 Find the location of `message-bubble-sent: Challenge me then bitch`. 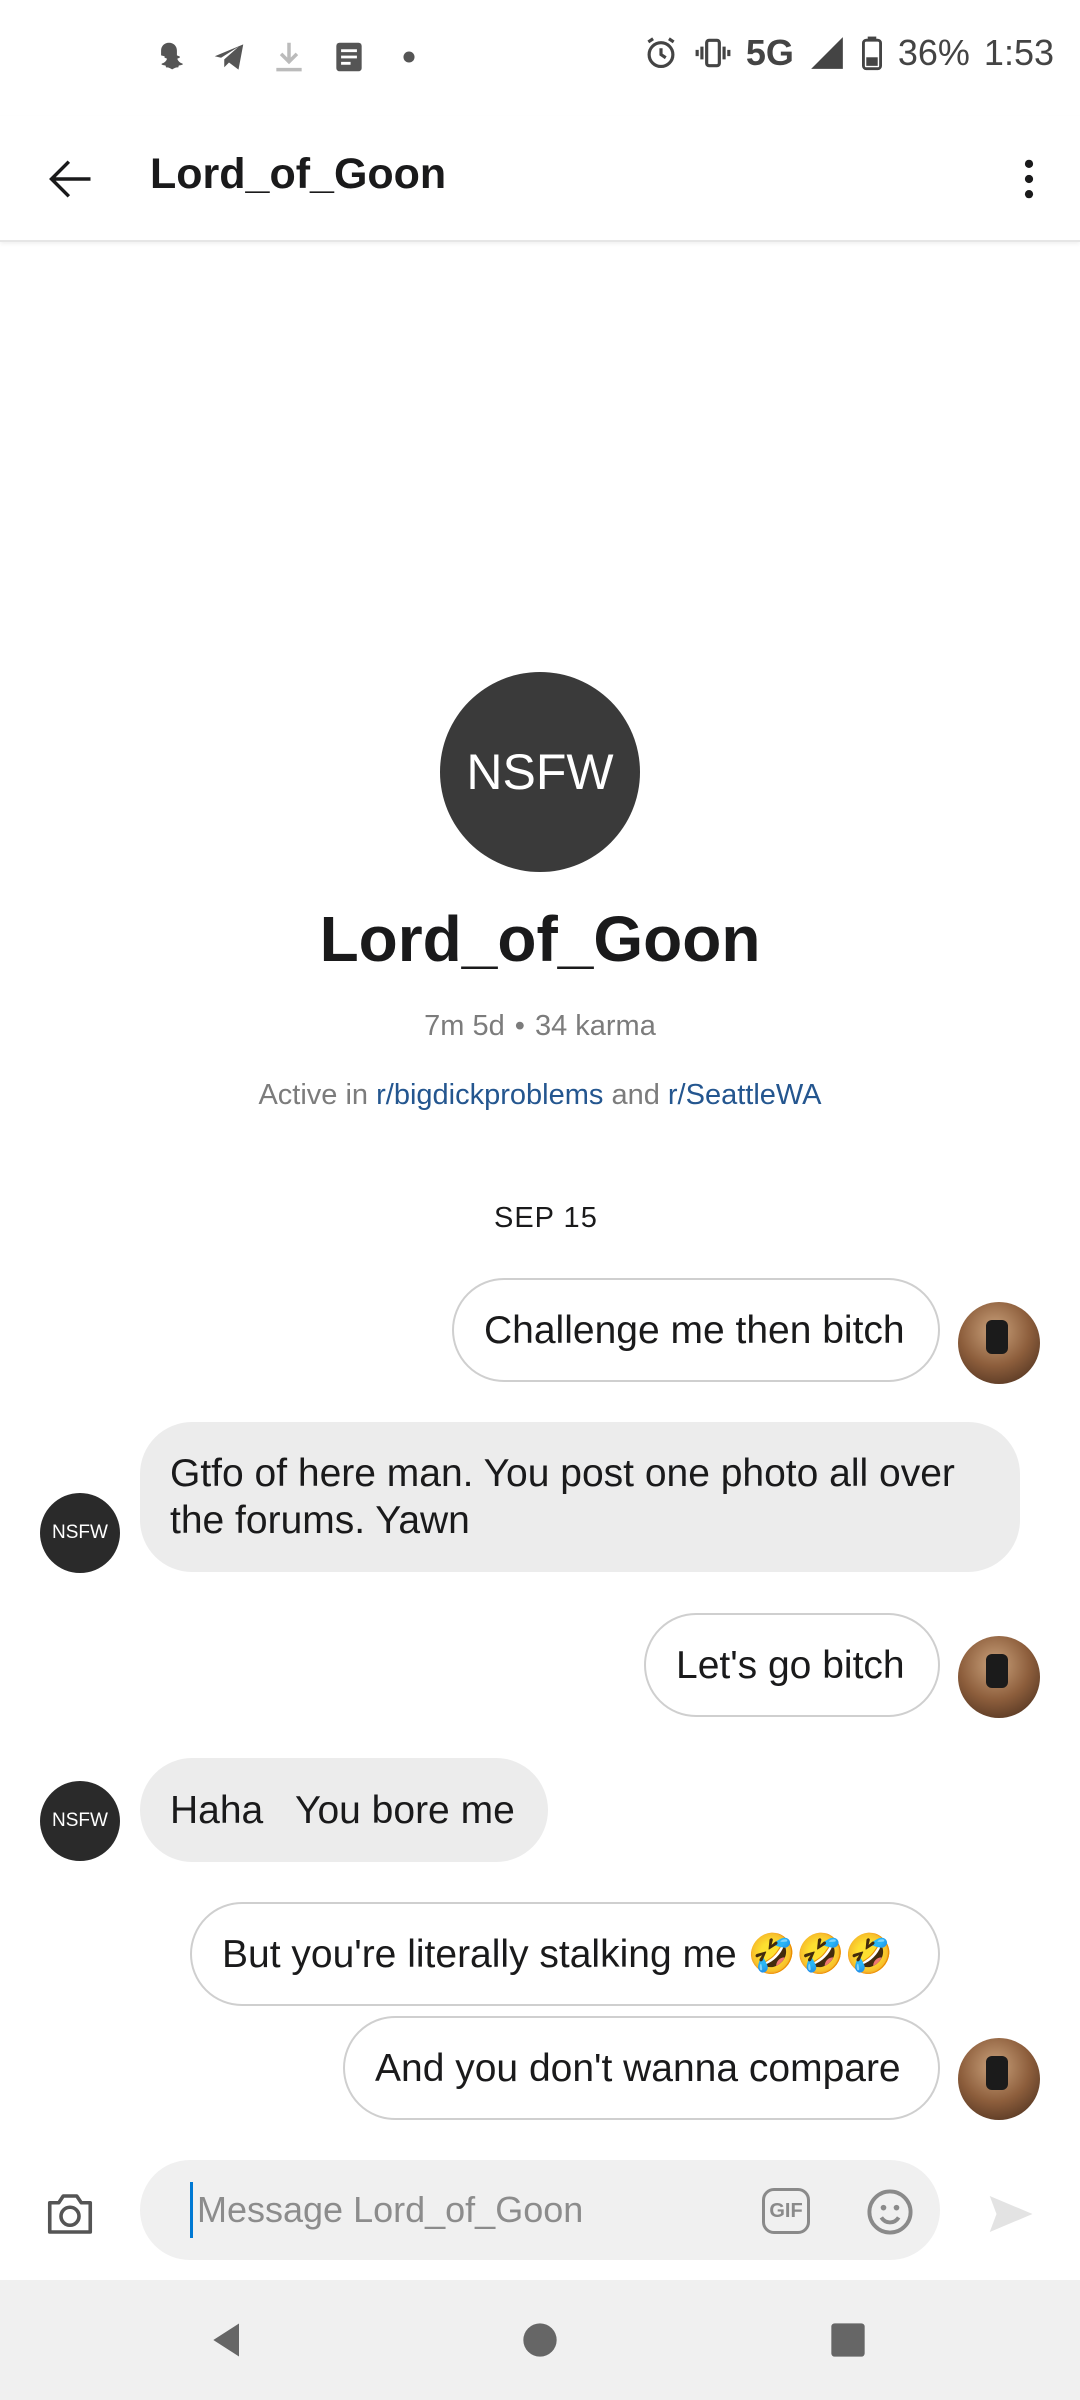

message-bubble-sent: Challenge me then bitch is located at coordinates (696, 1330).